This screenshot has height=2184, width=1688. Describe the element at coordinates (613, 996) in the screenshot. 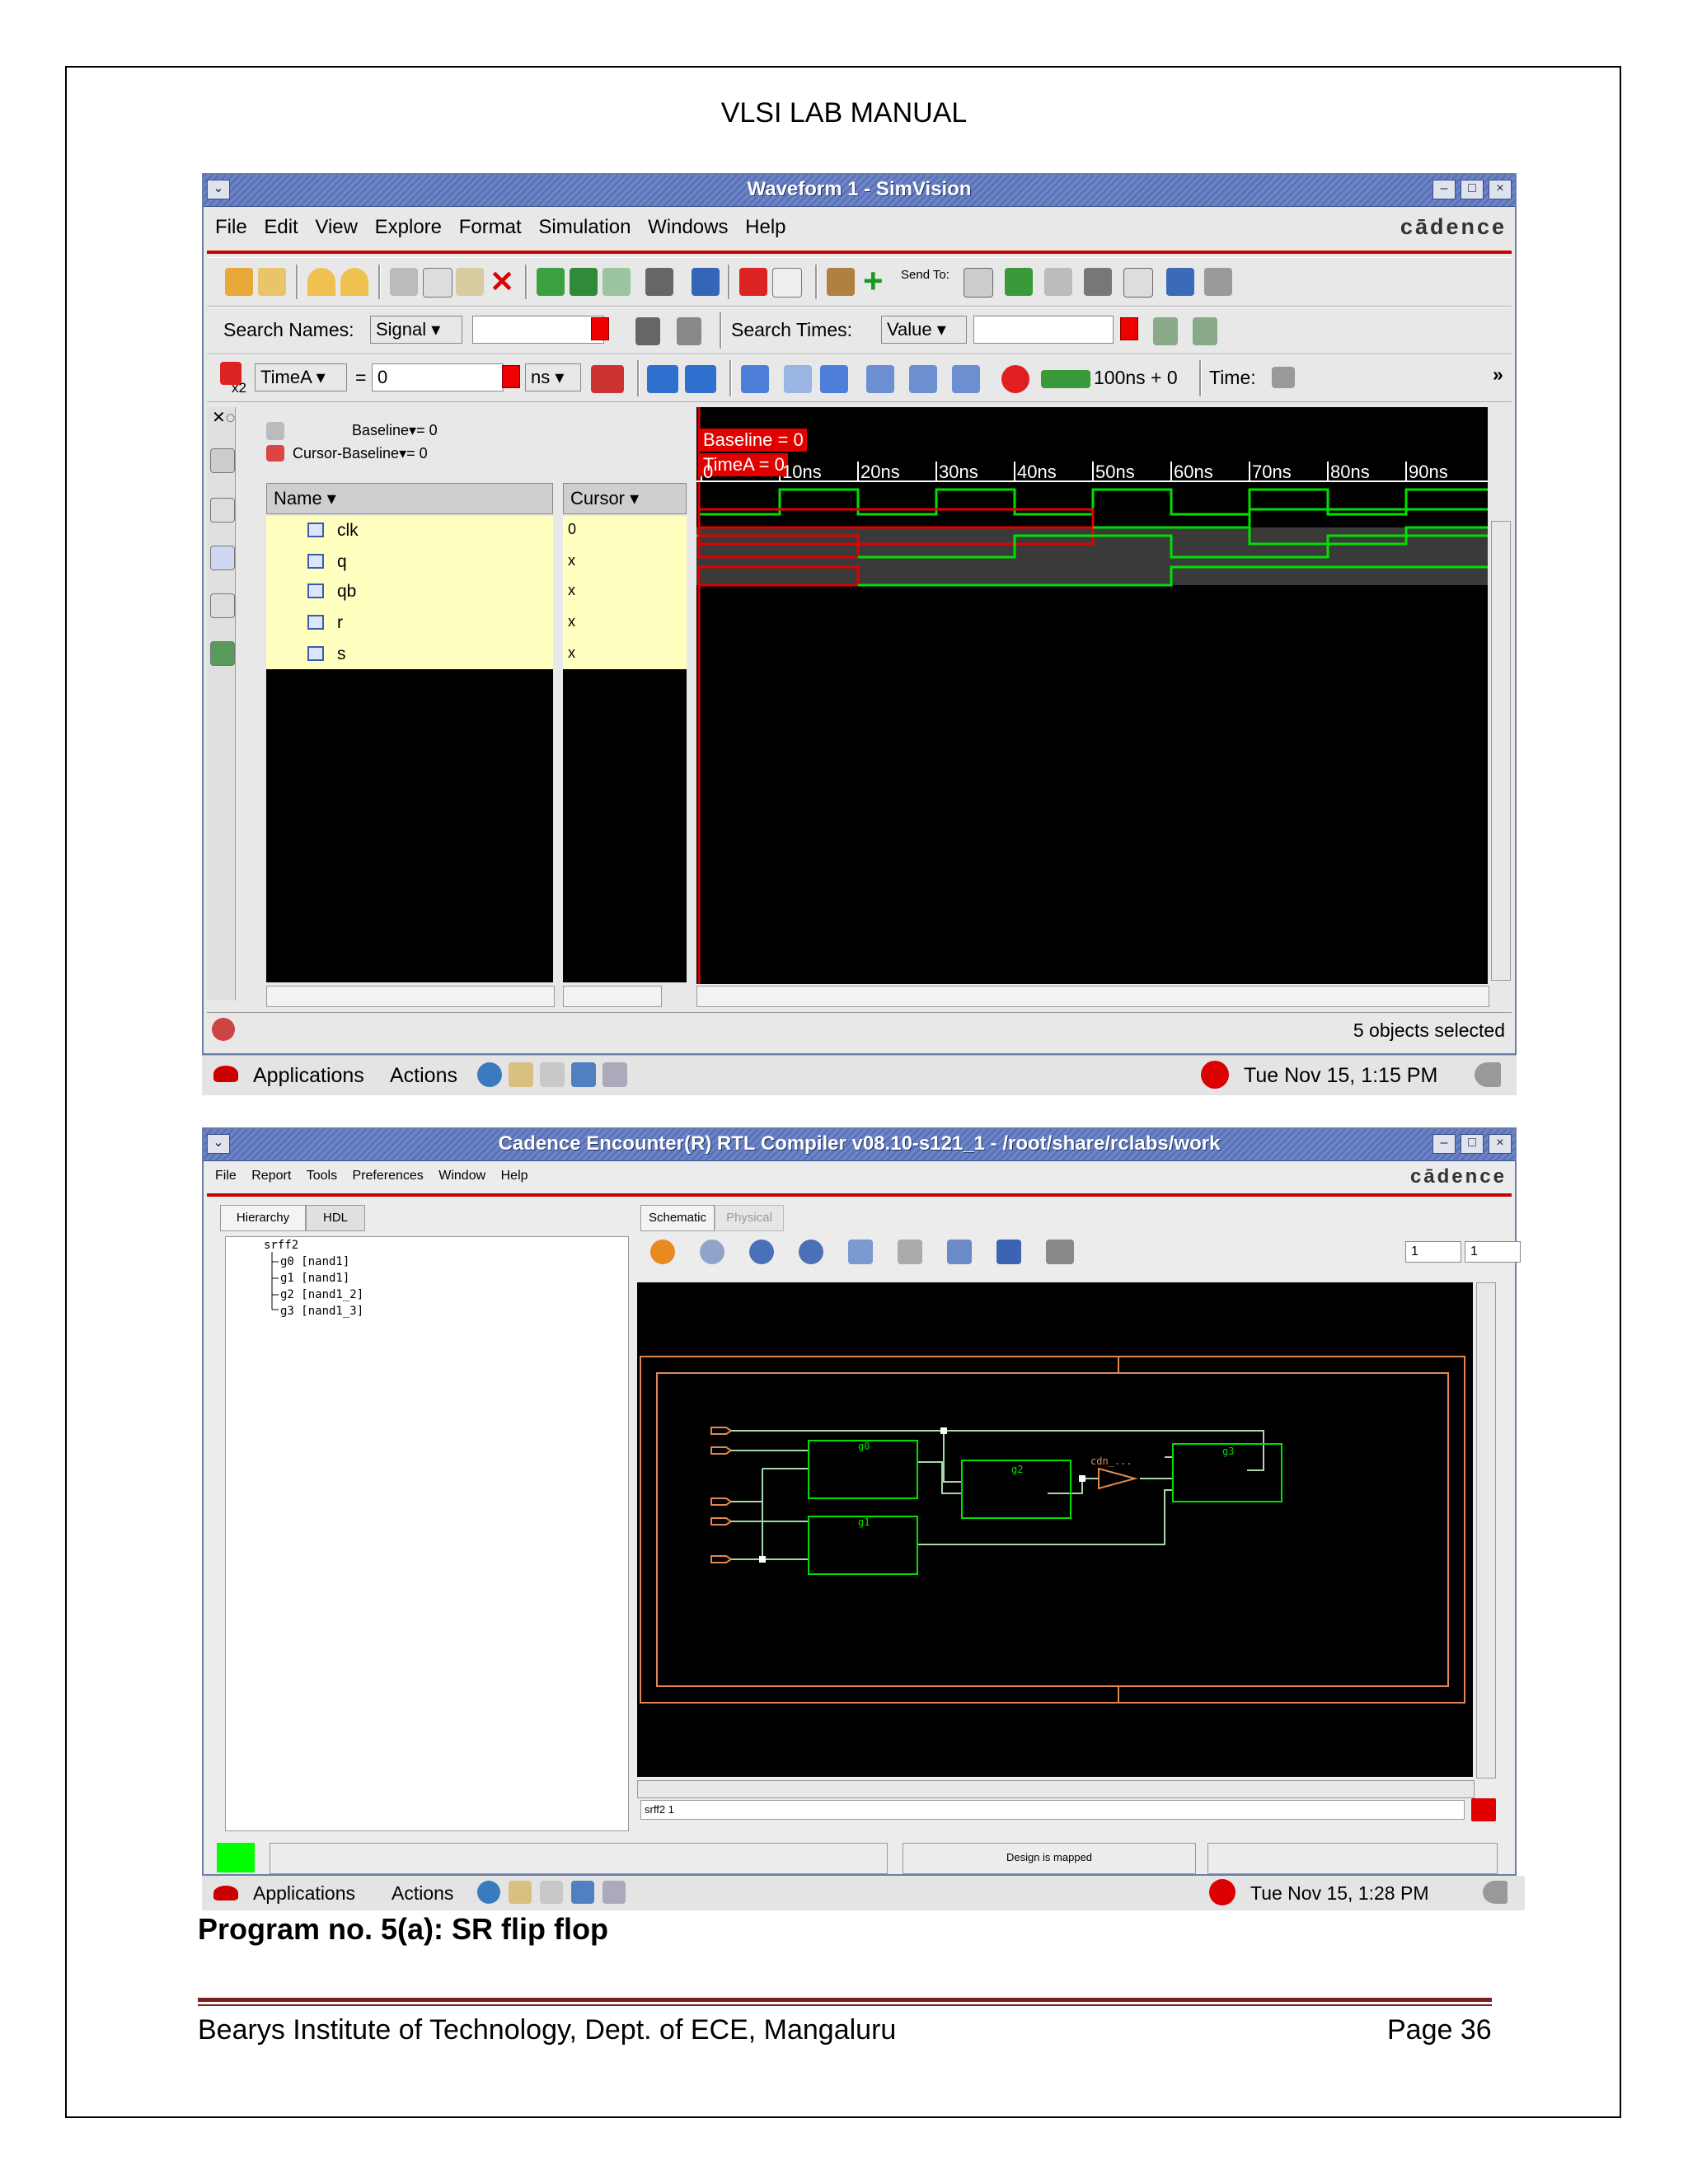

I see `cursor-horizontal-scrollbar` at that location.